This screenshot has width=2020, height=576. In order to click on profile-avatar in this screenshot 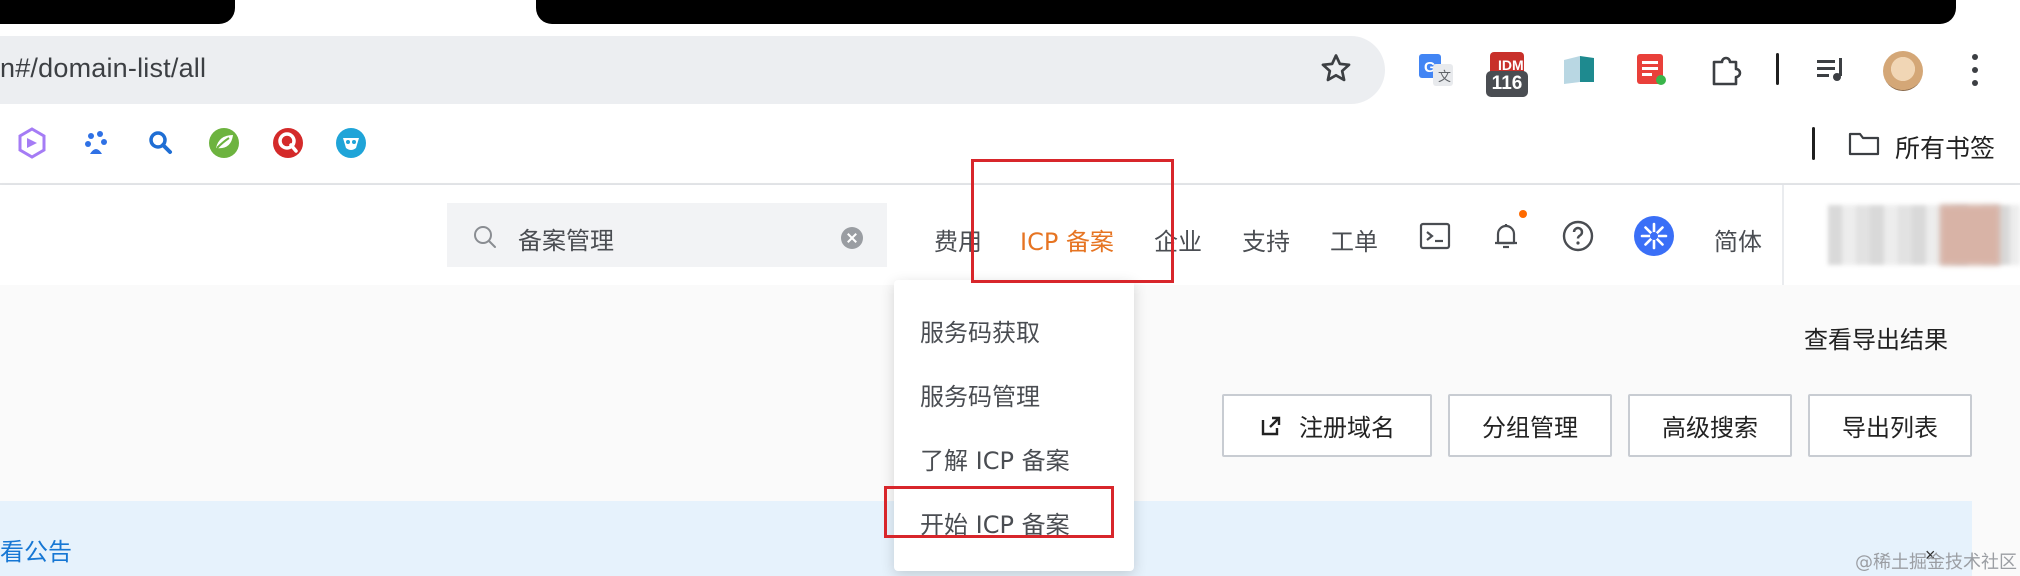, I will do `click(1903, 71)`.